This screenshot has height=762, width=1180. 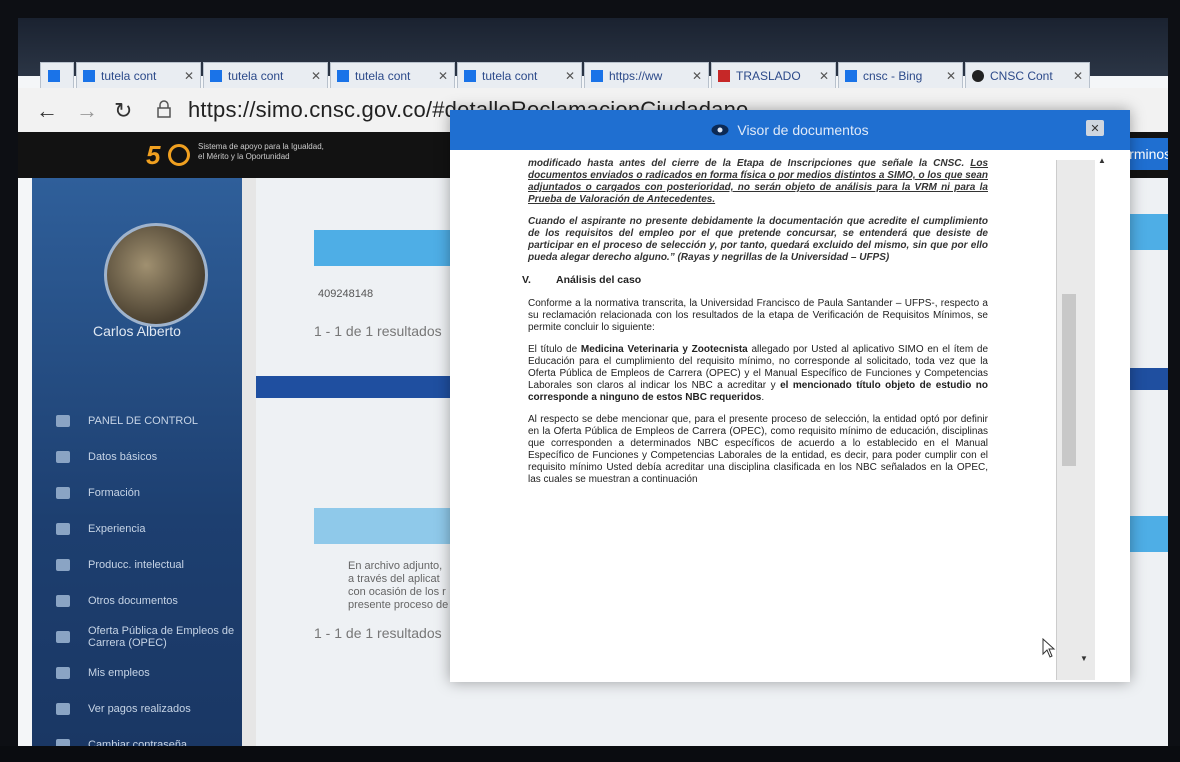 I want to click on reload-icon: ↻, so click(x=123, y=111).